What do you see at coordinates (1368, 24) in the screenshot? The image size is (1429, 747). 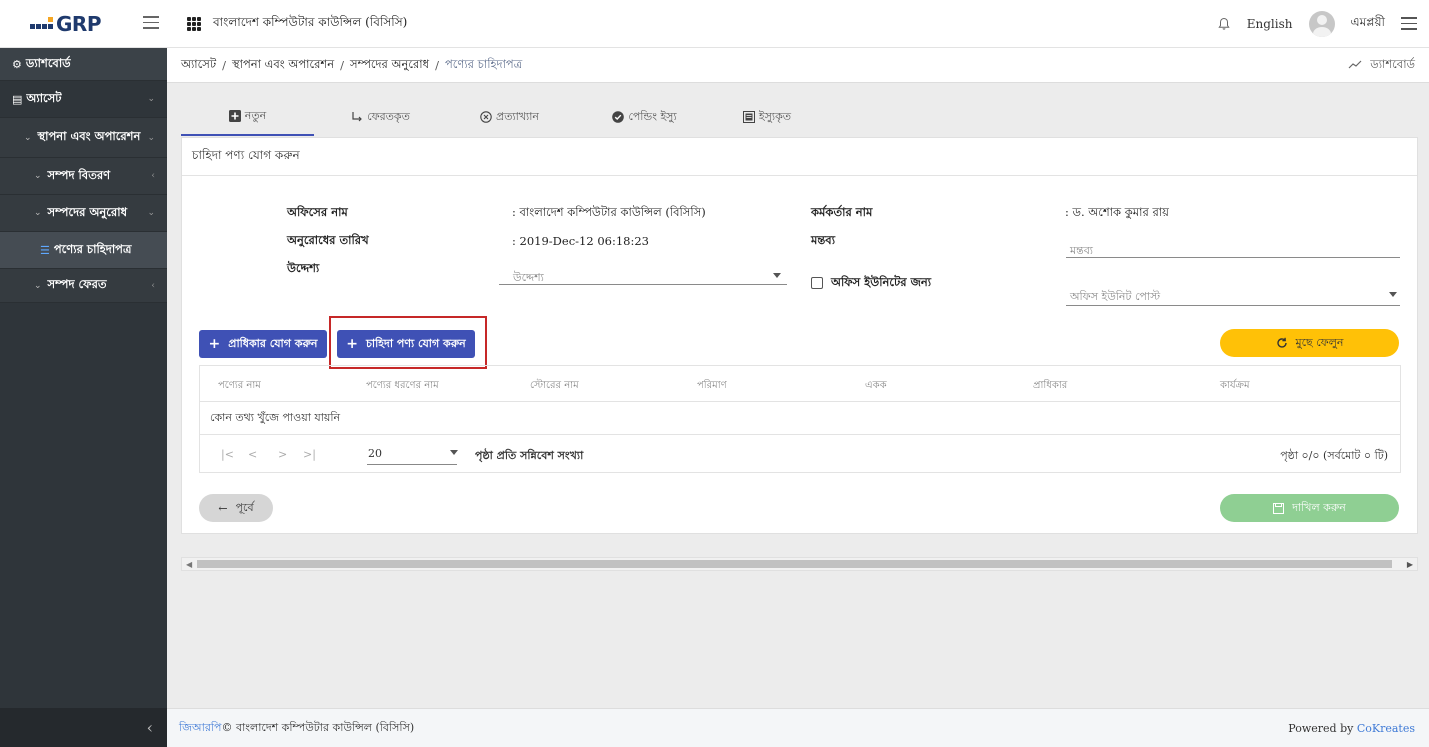 I see `user-name: এমপ্লয়ী` at bounding box center [1368, 24].